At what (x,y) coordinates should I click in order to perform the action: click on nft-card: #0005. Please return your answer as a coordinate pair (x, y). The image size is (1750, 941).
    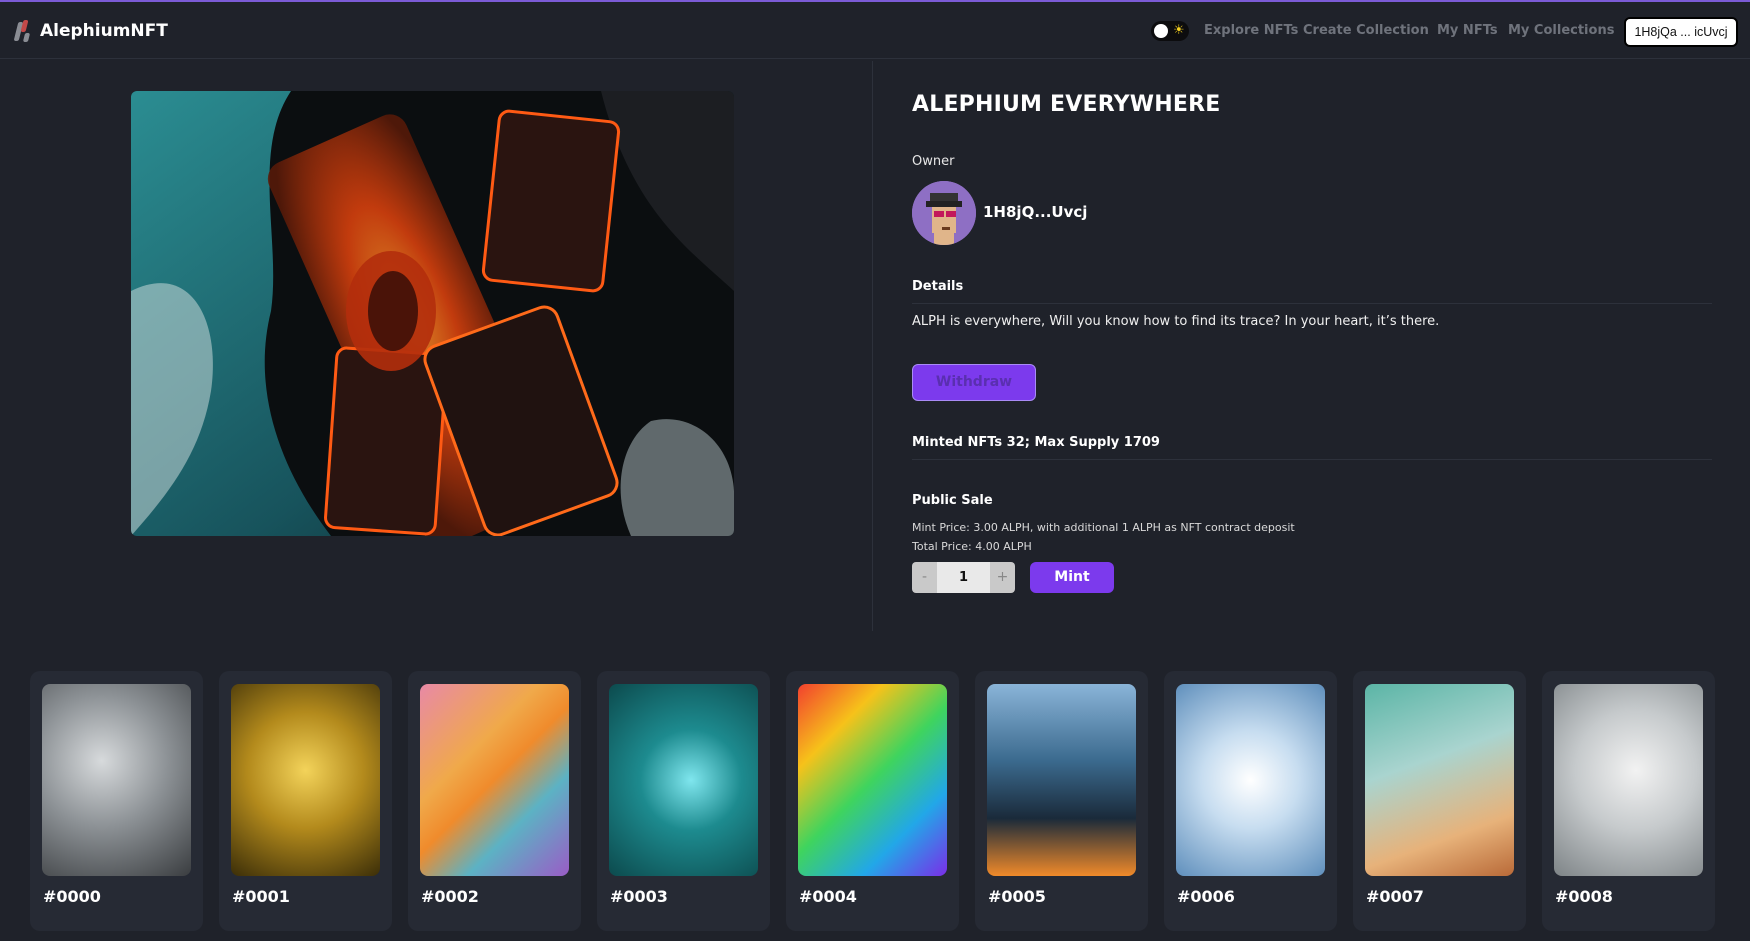
    Looking at the image, I should click on (1061, 801).